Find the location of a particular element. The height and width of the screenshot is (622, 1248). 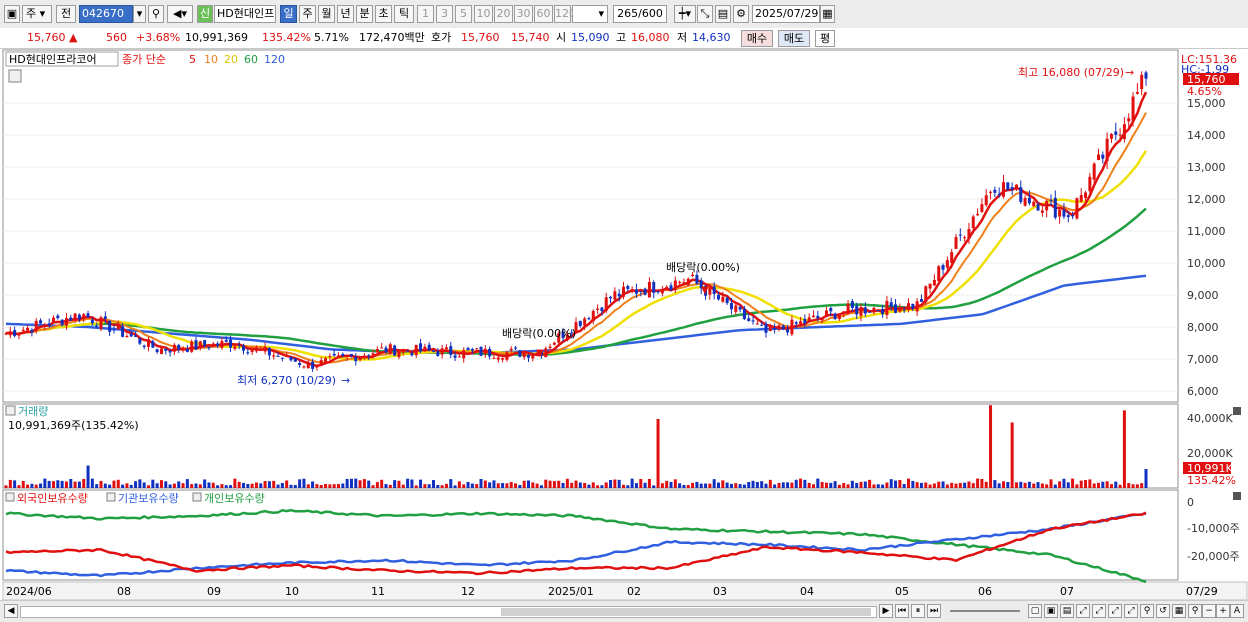

save-icon: ▤ is located at coordinates (723, 14).